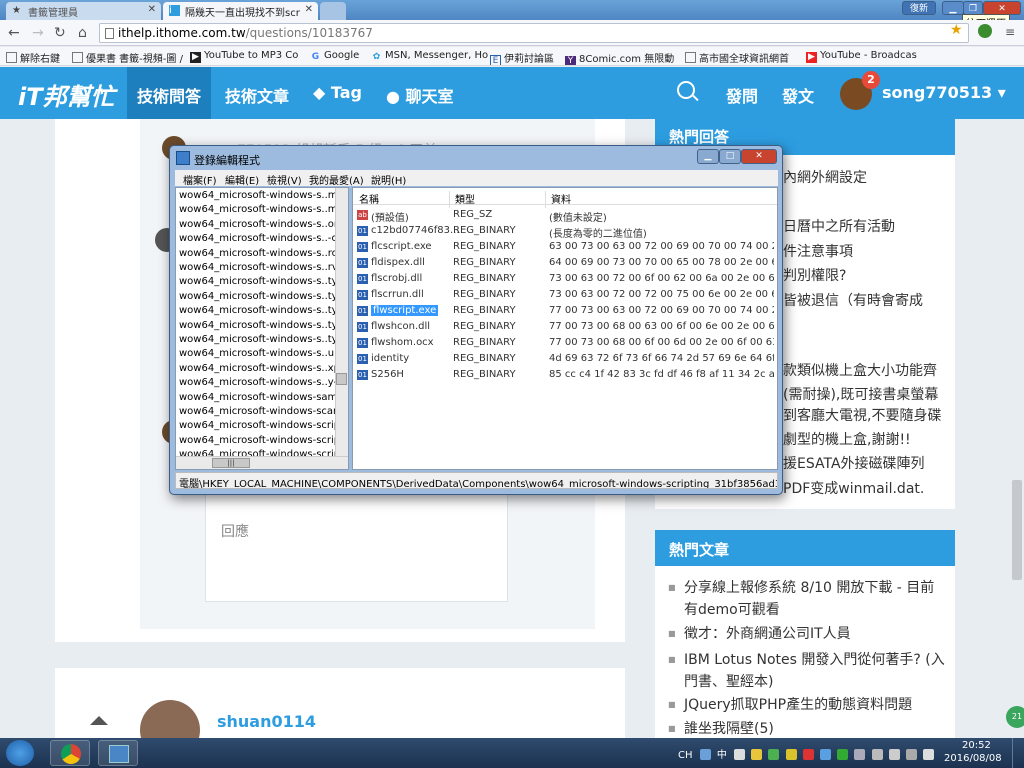 The image size is (1024, 768). Describe the element at coordinates (565, 215) in the screenshot. I see `table-row: ab (預設值) REG_SZ (數值未設定)` at that location.